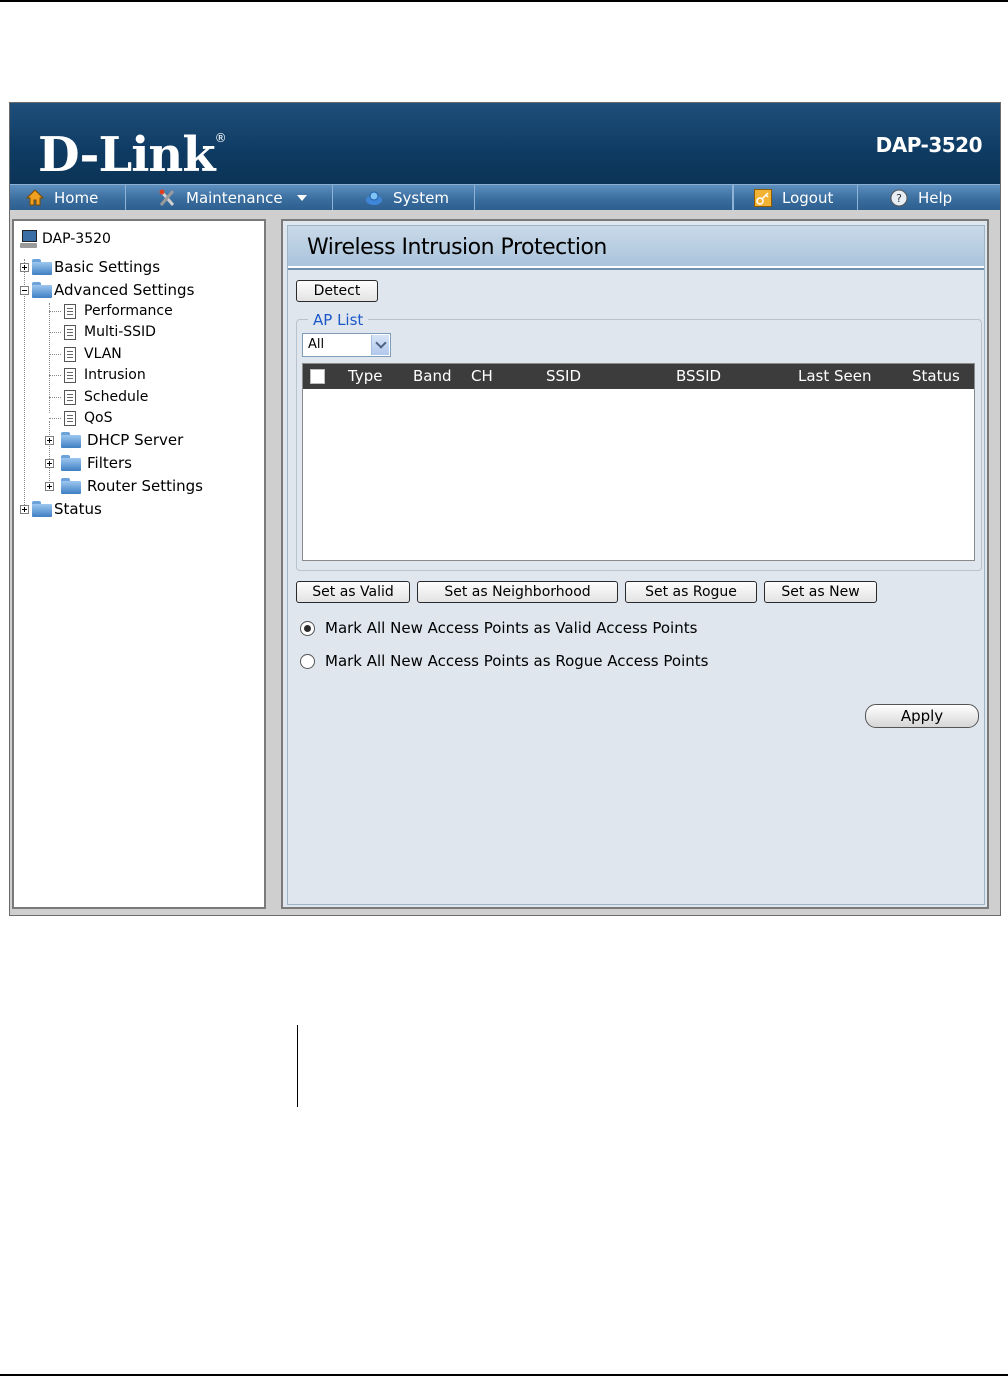  I want to click on radio-button, so click(307, 661).